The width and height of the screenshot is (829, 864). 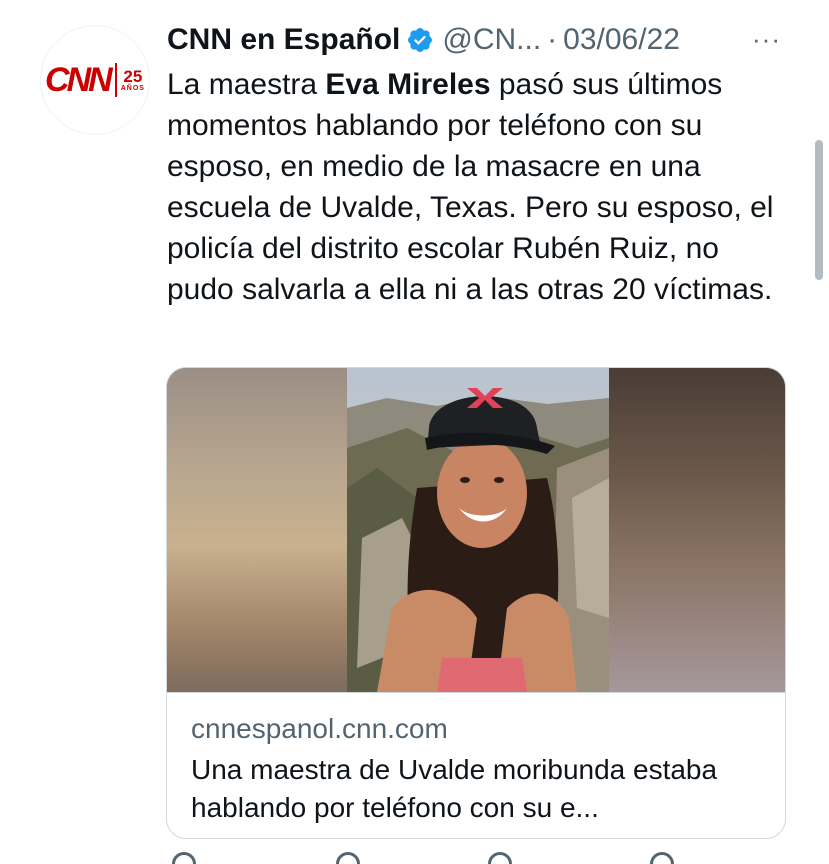 What do you see at coordinates (319, 728) in the screenshot?
I see `card-domain: cnnespanol.cnn.com` at bounding box center [319, 728].